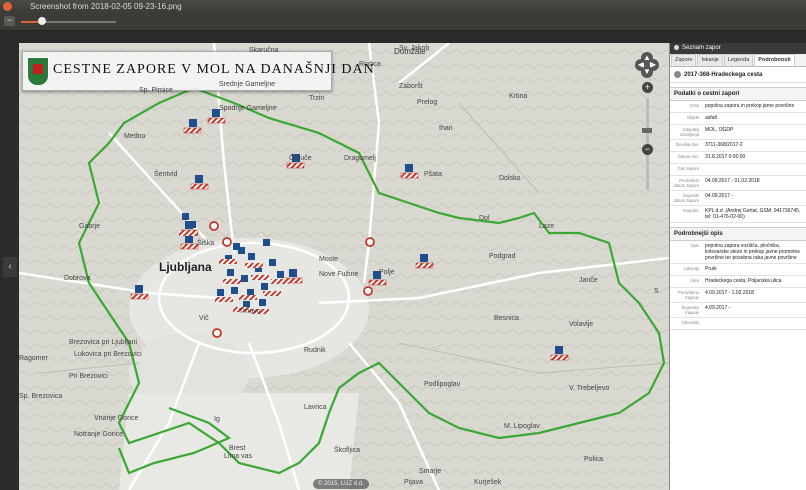 This screenshot has width=806, height=490. I want to click on detail-label: Objekt, so click(692, 118).